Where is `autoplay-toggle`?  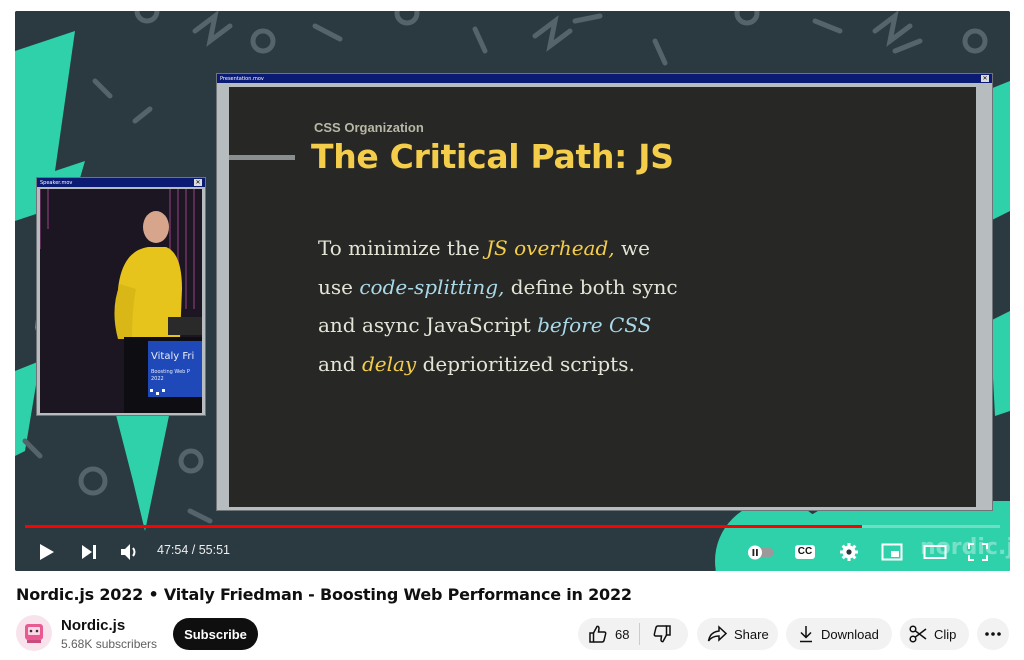
autoplay-toggle is located at coordinates (761, 552).